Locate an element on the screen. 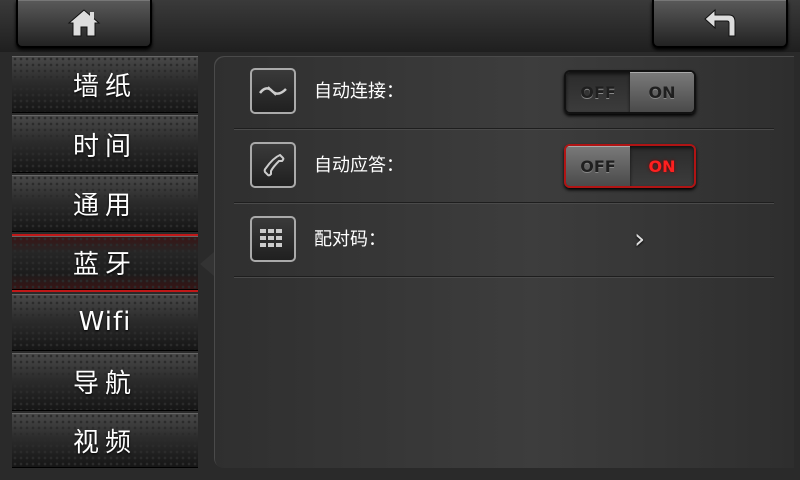  auto-answer-label: 自动应答： is located at coordinates (359, 165).